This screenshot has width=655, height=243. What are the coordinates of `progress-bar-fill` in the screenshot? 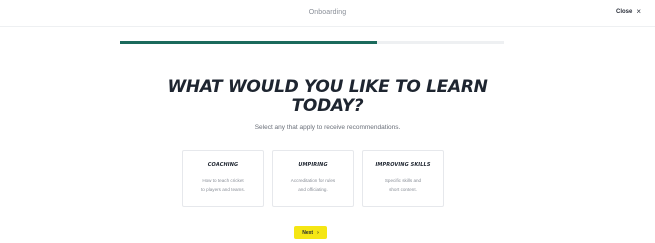 It's located at (249, 42).